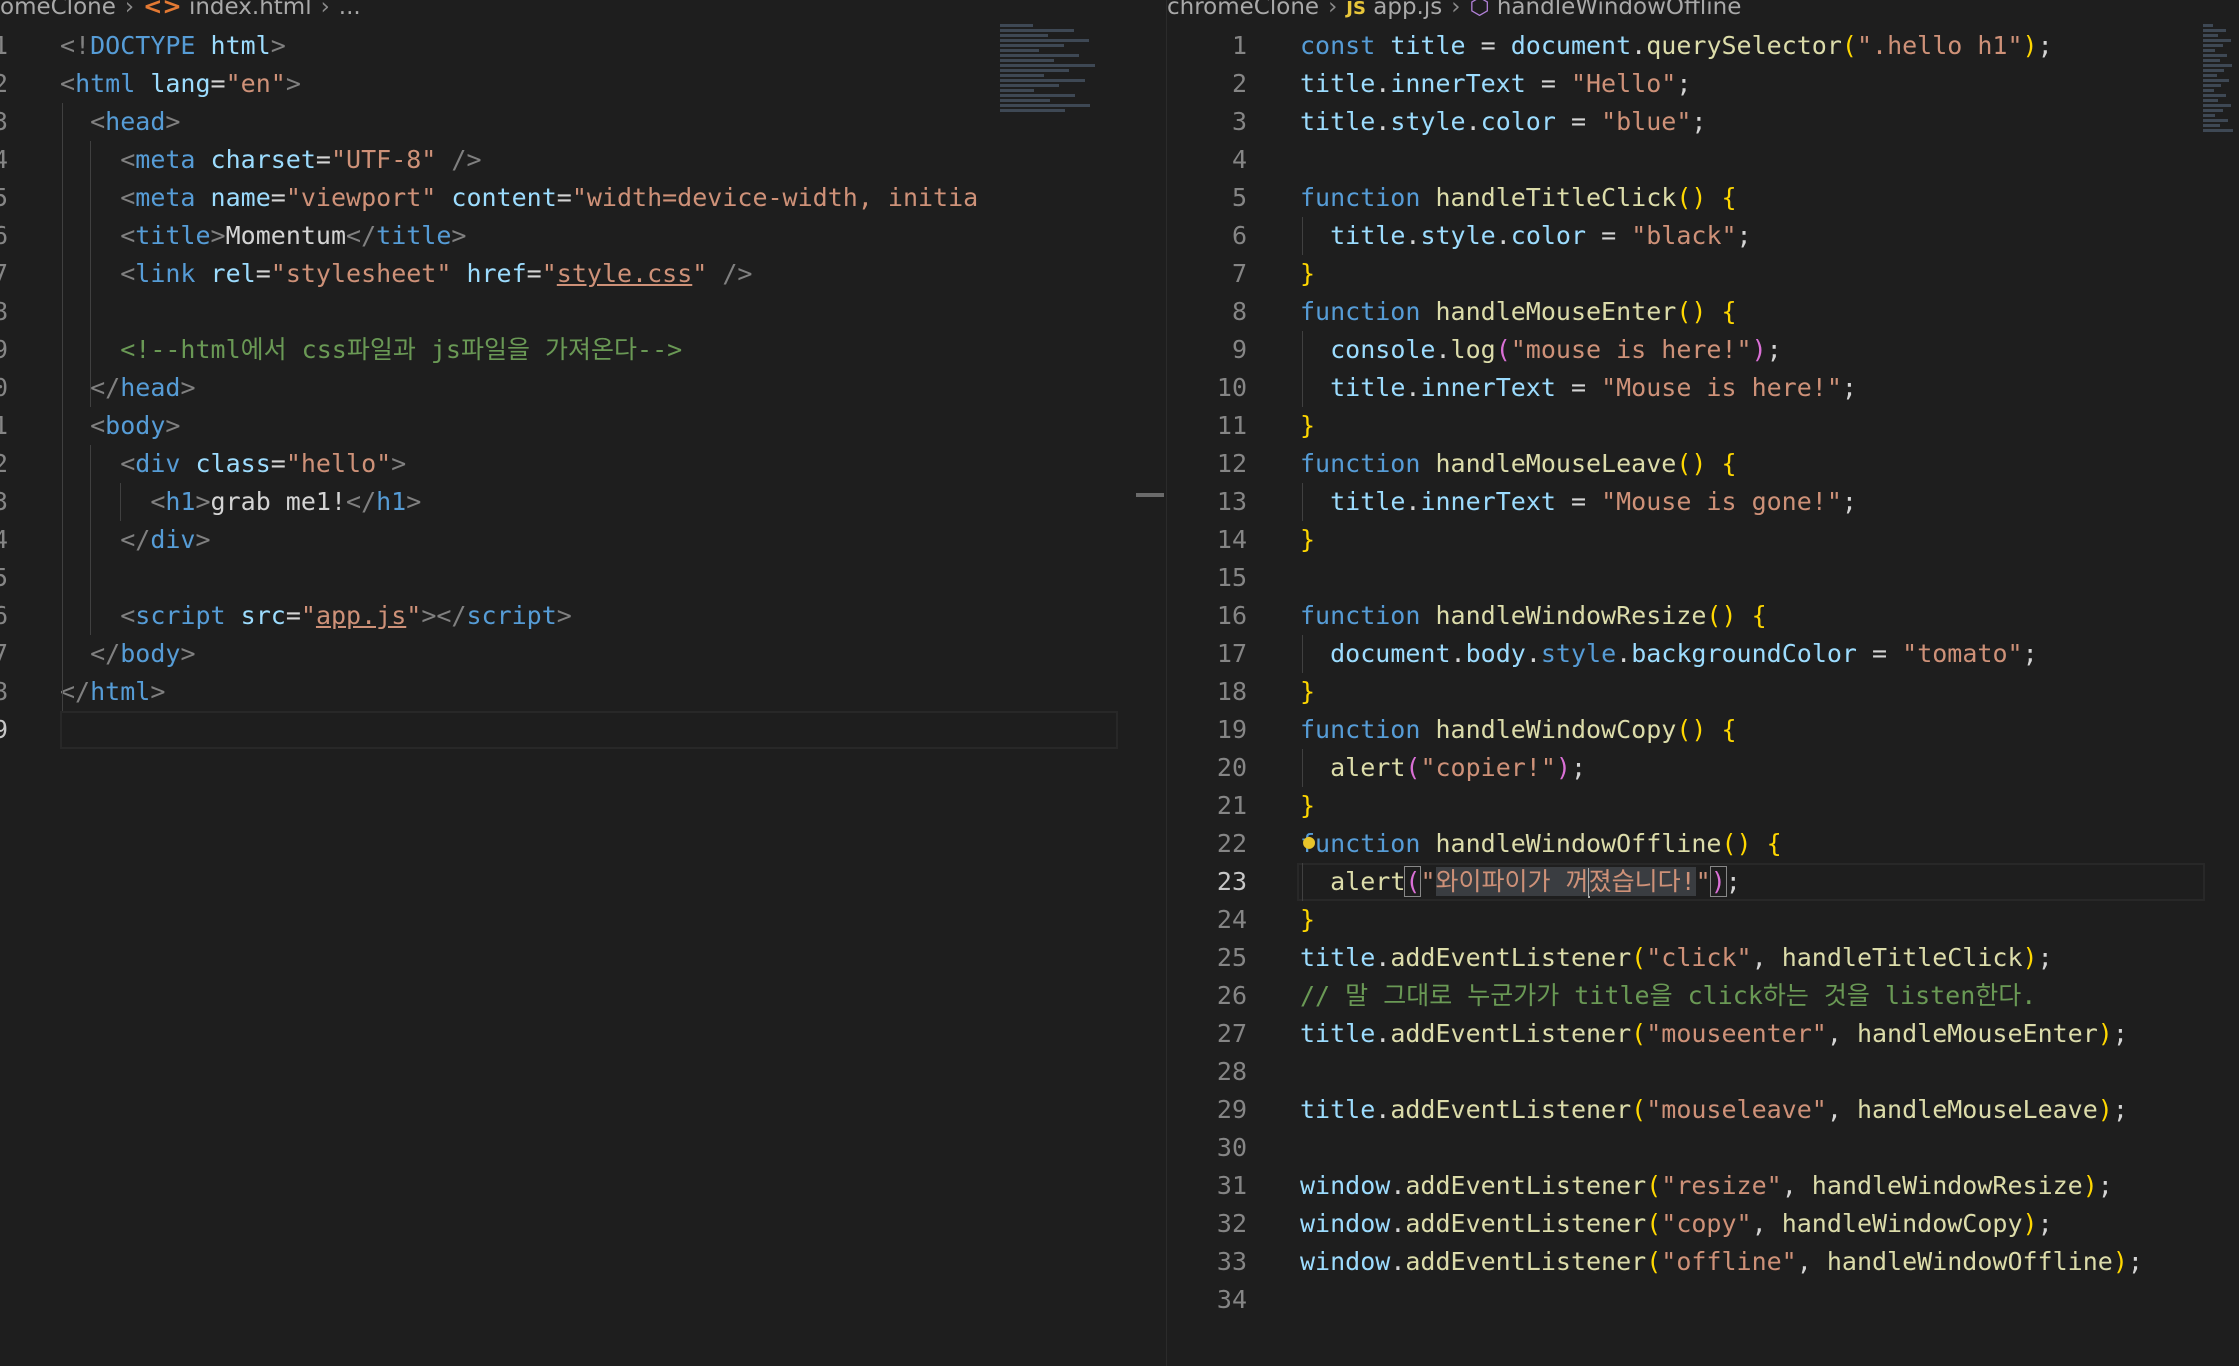 This screenshot has height=1366, width=2239. I want to click on code-text: <!--html에서 css파일과 js파일을 가져온다-->, so click(371, 350).